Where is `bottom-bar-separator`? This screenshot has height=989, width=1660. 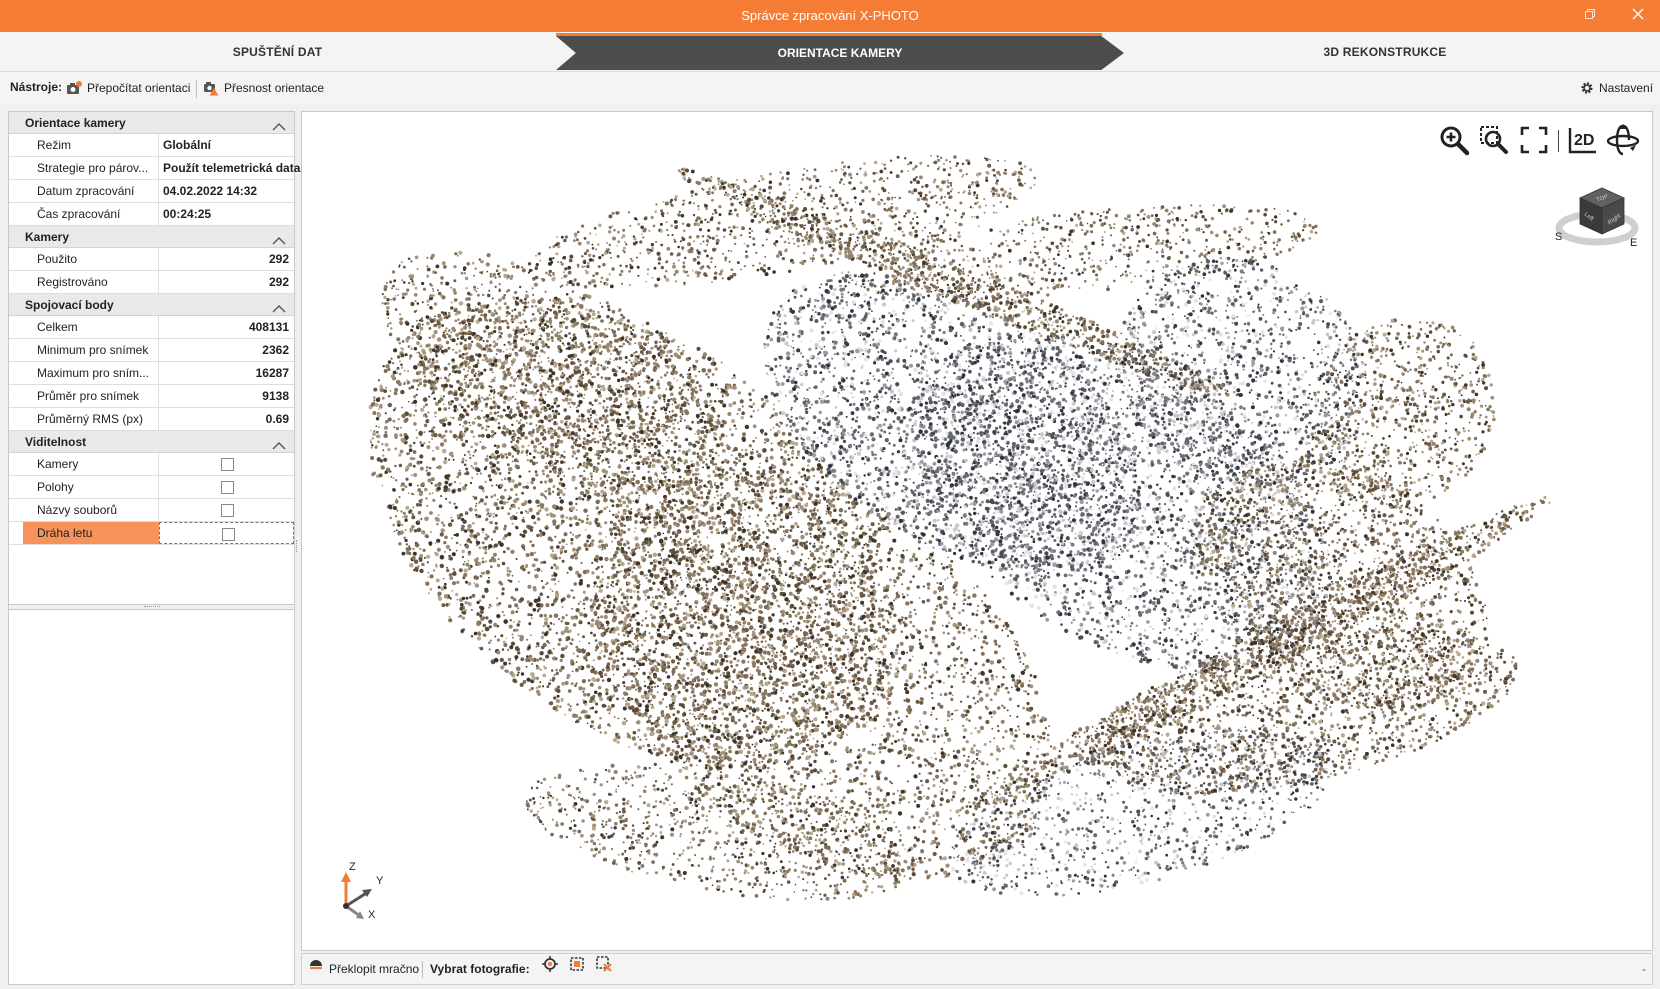 bottom-bar-separator is located at coordinates (422, 969).